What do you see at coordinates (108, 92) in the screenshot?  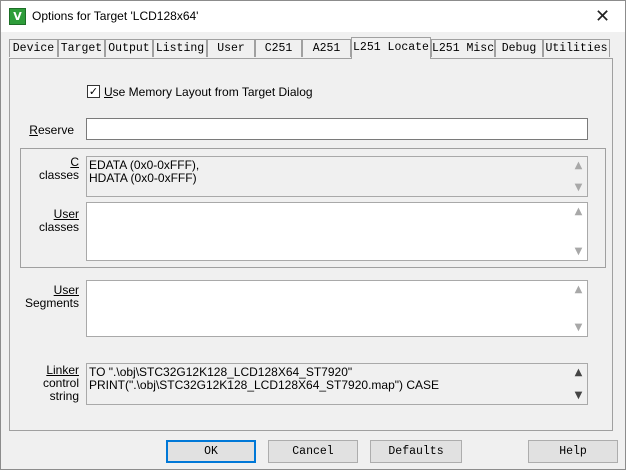 I see `use-memory-layout-label-accesskey: U` at bounding box center [108, 92].